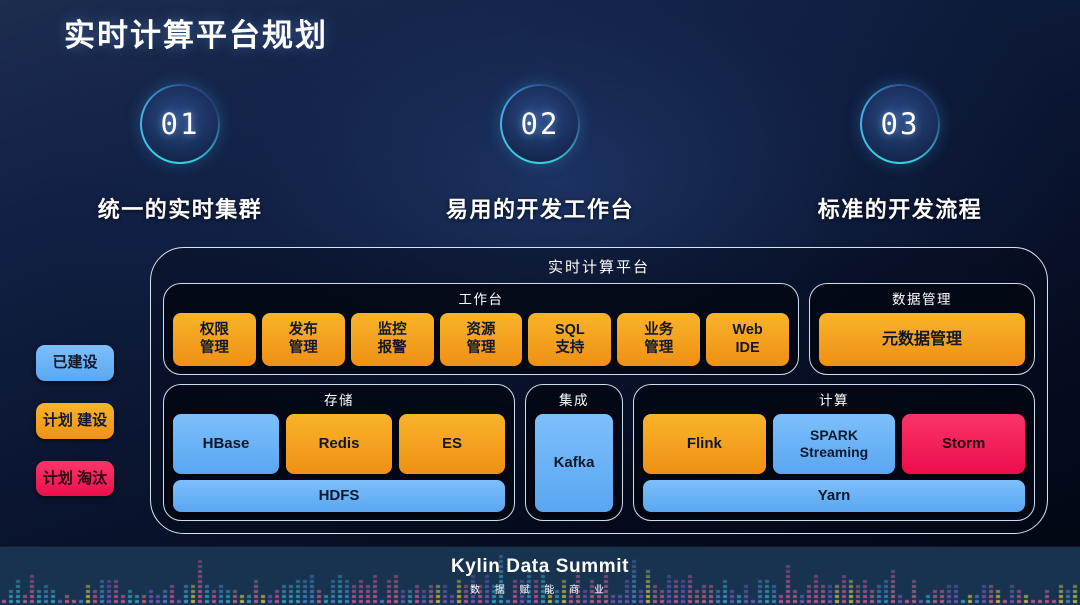 The width and height of the screenshot is (1080, 605). I want to click on compute-tile-row: Flink SPARK Streaming Storm, so click(834, 444).